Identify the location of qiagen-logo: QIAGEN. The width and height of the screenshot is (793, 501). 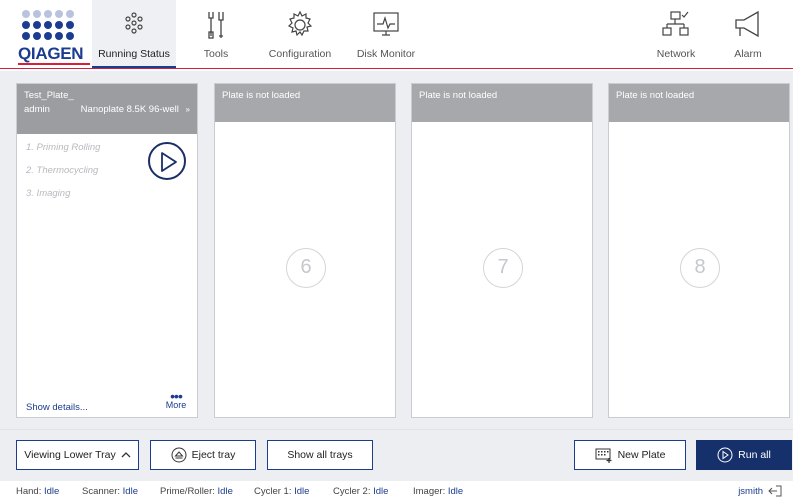
(54, 37).